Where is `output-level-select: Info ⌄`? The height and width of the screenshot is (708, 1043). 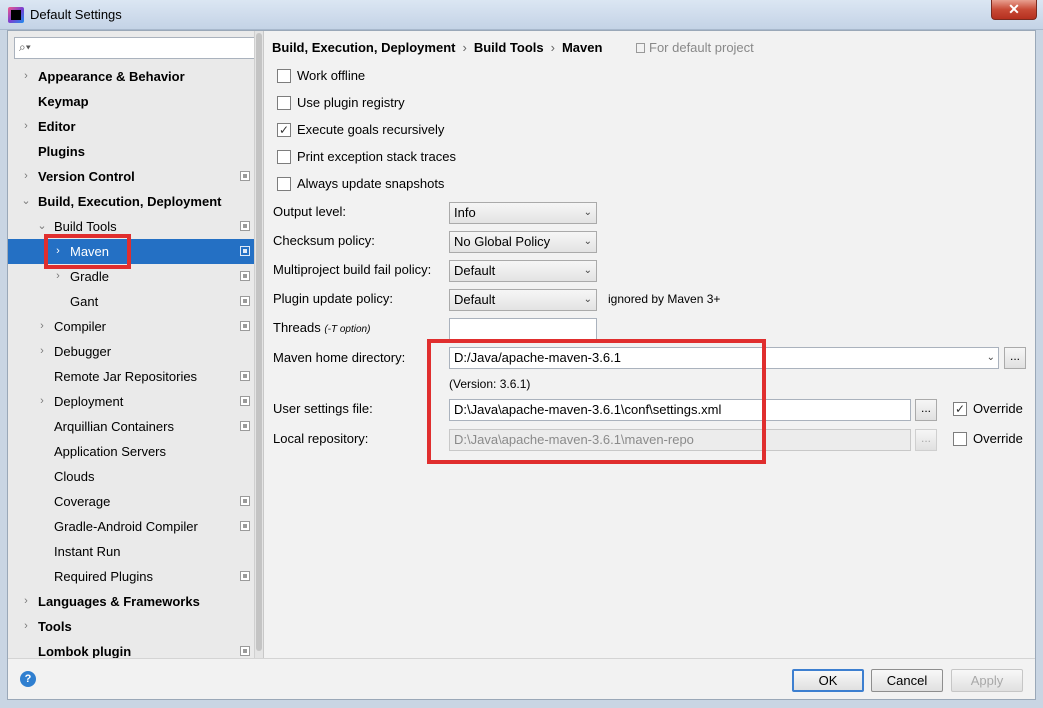
output-level-select: Info ⌄ is located at coordinates (523, 213).